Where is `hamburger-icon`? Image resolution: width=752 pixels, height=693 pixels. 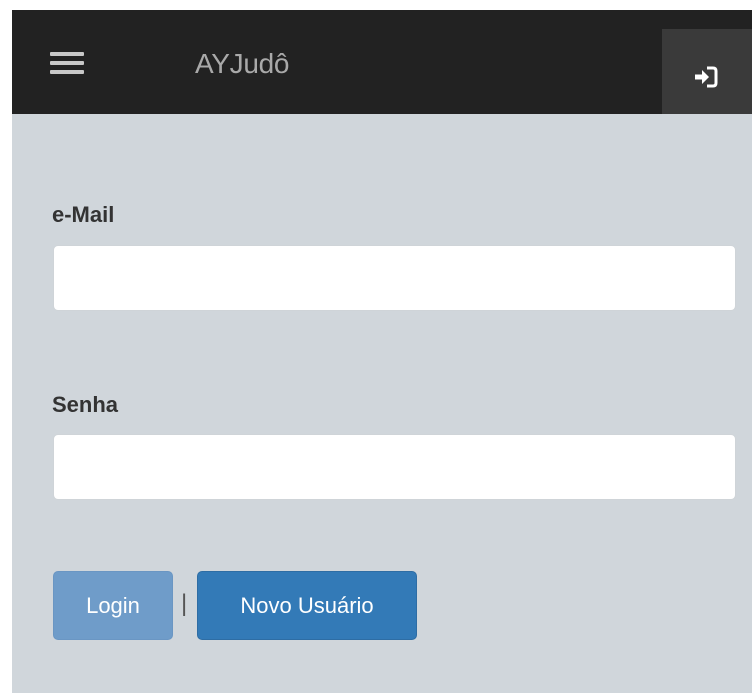
hamburger-icon is located at coordinates (67, 63).